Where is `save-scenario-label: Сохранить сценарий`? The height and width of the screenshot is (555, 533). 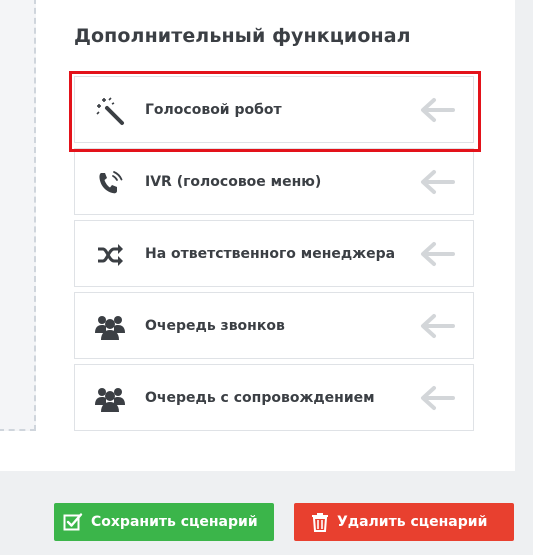
save-scenario-label: Сохранить сценарий is located at coordinates (174, 522).